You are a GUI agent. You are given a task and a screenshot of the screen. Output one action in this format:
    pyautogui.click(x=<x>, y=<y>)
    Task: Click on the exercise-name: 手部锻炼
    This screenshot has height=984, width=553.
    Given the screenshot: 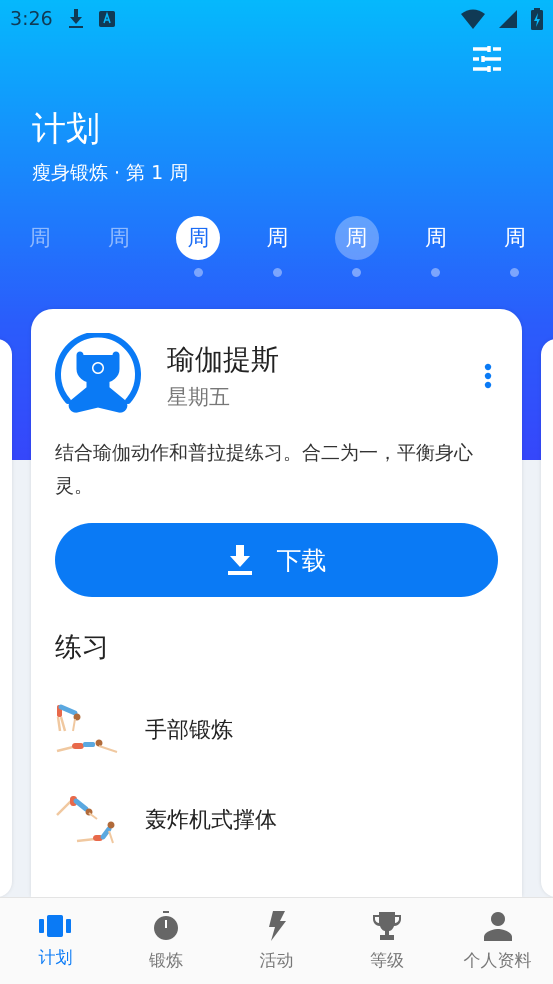 What is the action you would take?
    pyautogui.click(x=189, y=730)
    